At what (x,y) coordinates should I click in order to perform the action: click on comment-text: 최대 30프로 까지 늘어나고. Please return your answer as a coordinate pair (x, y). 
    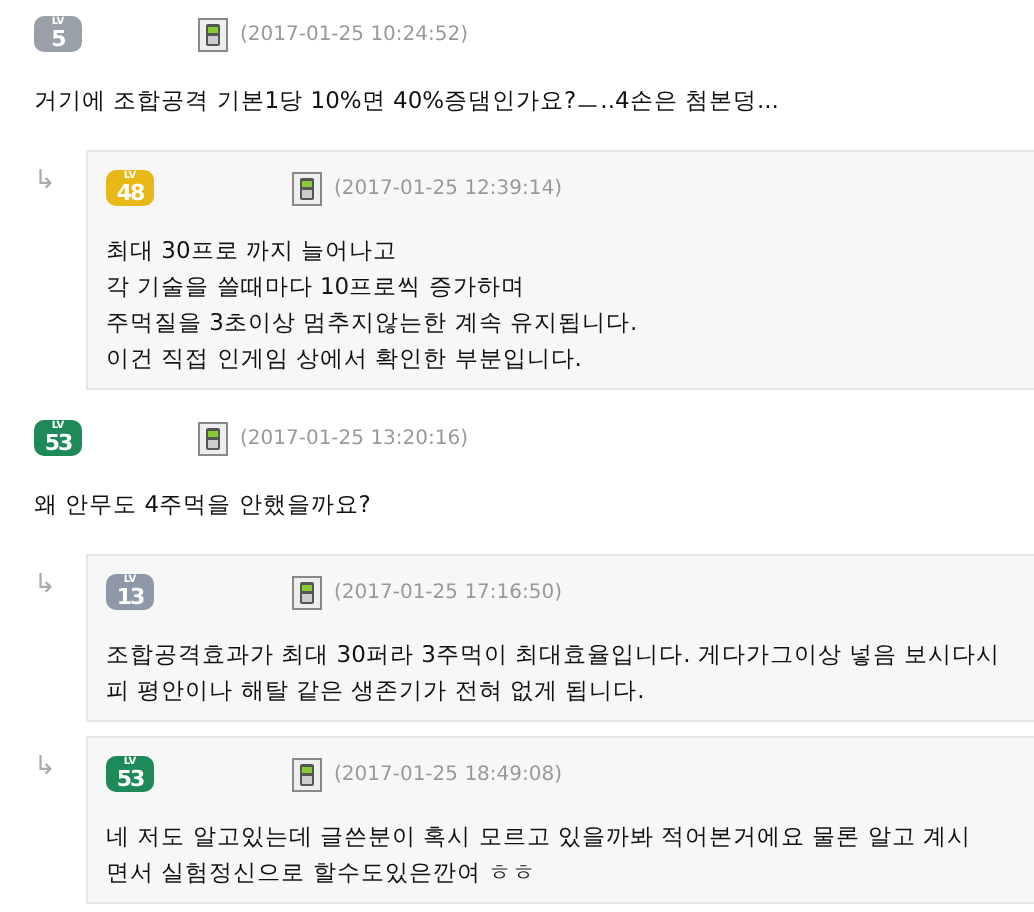
    Looking at the image, I should click on (253, 251).